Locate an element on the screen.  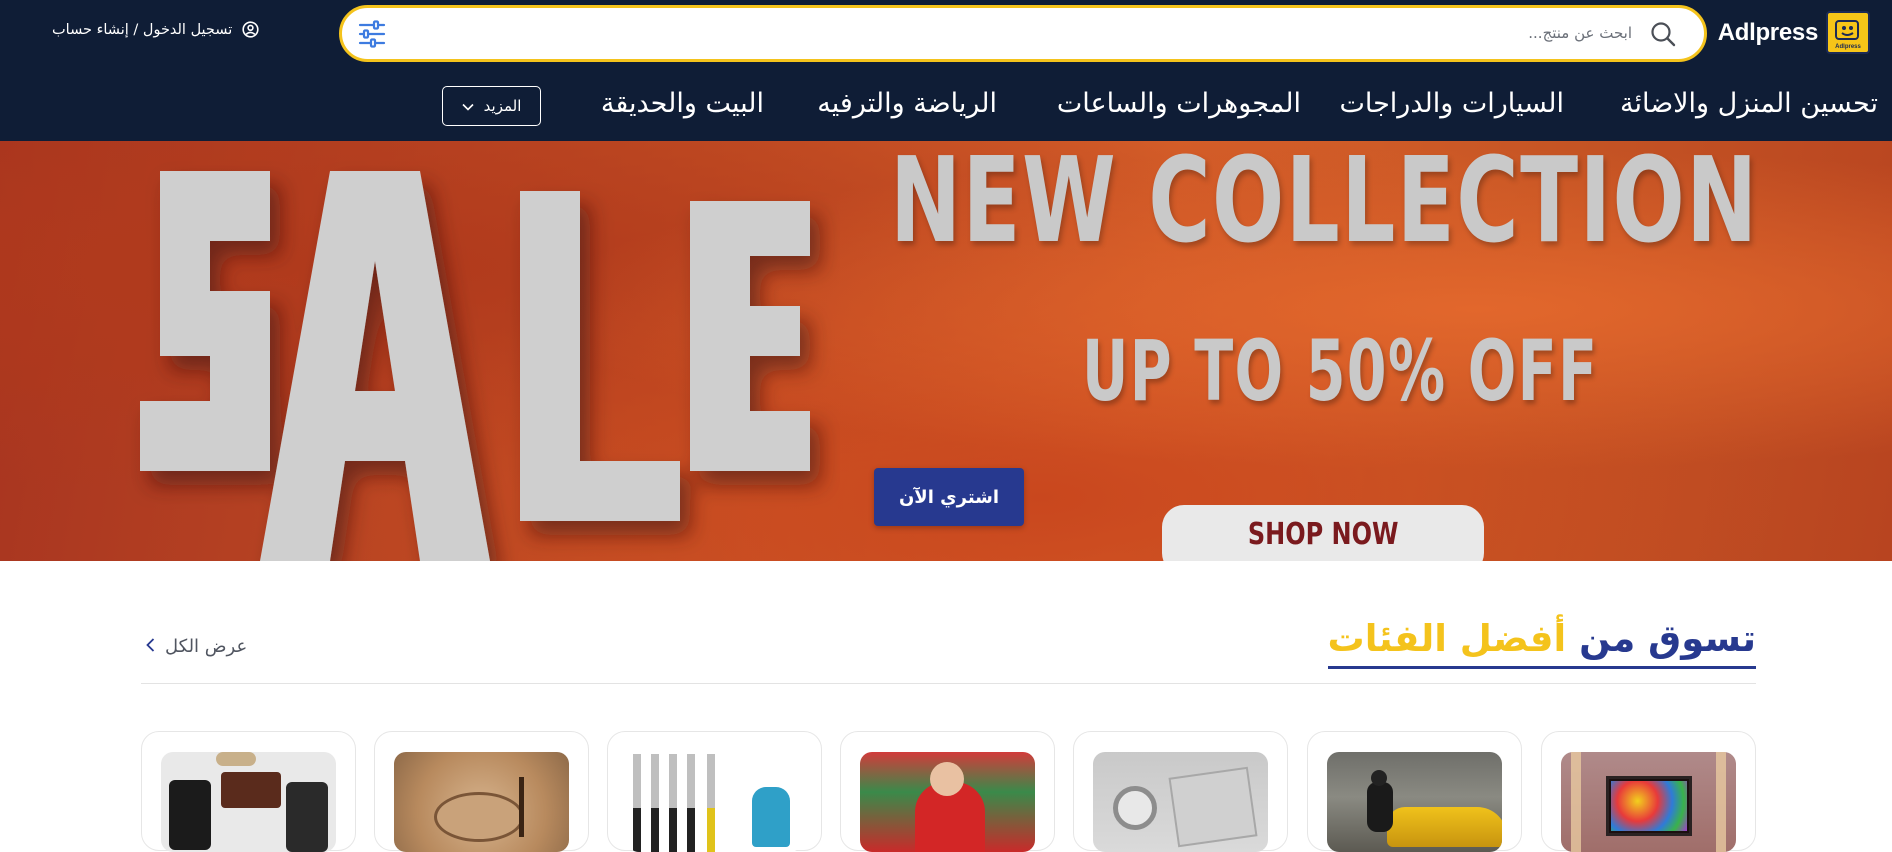
nav-item-home-garden: البيت والحديقة is located at coordinates (682, 103).